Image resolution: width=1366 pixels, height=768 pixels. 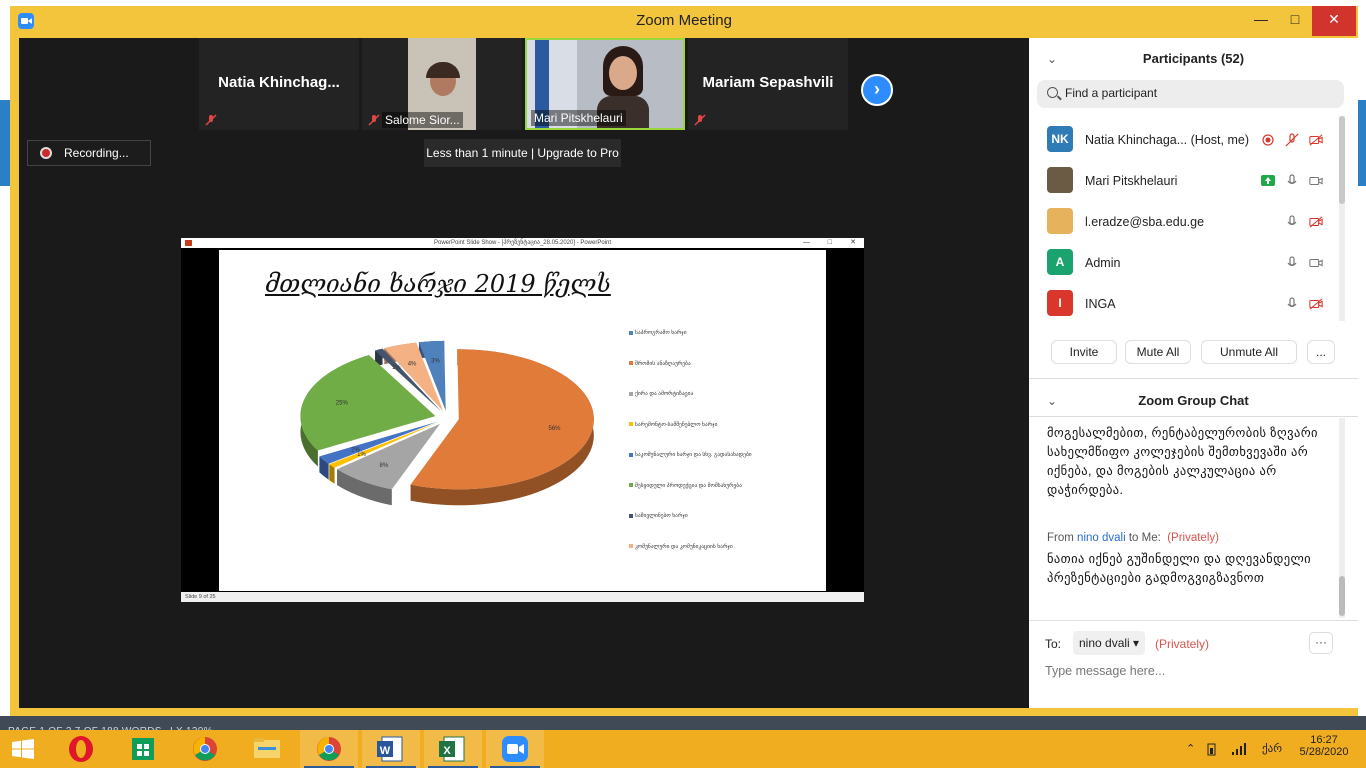 I want to click on pie-data-label: 25%, so click(x=342, y=404).